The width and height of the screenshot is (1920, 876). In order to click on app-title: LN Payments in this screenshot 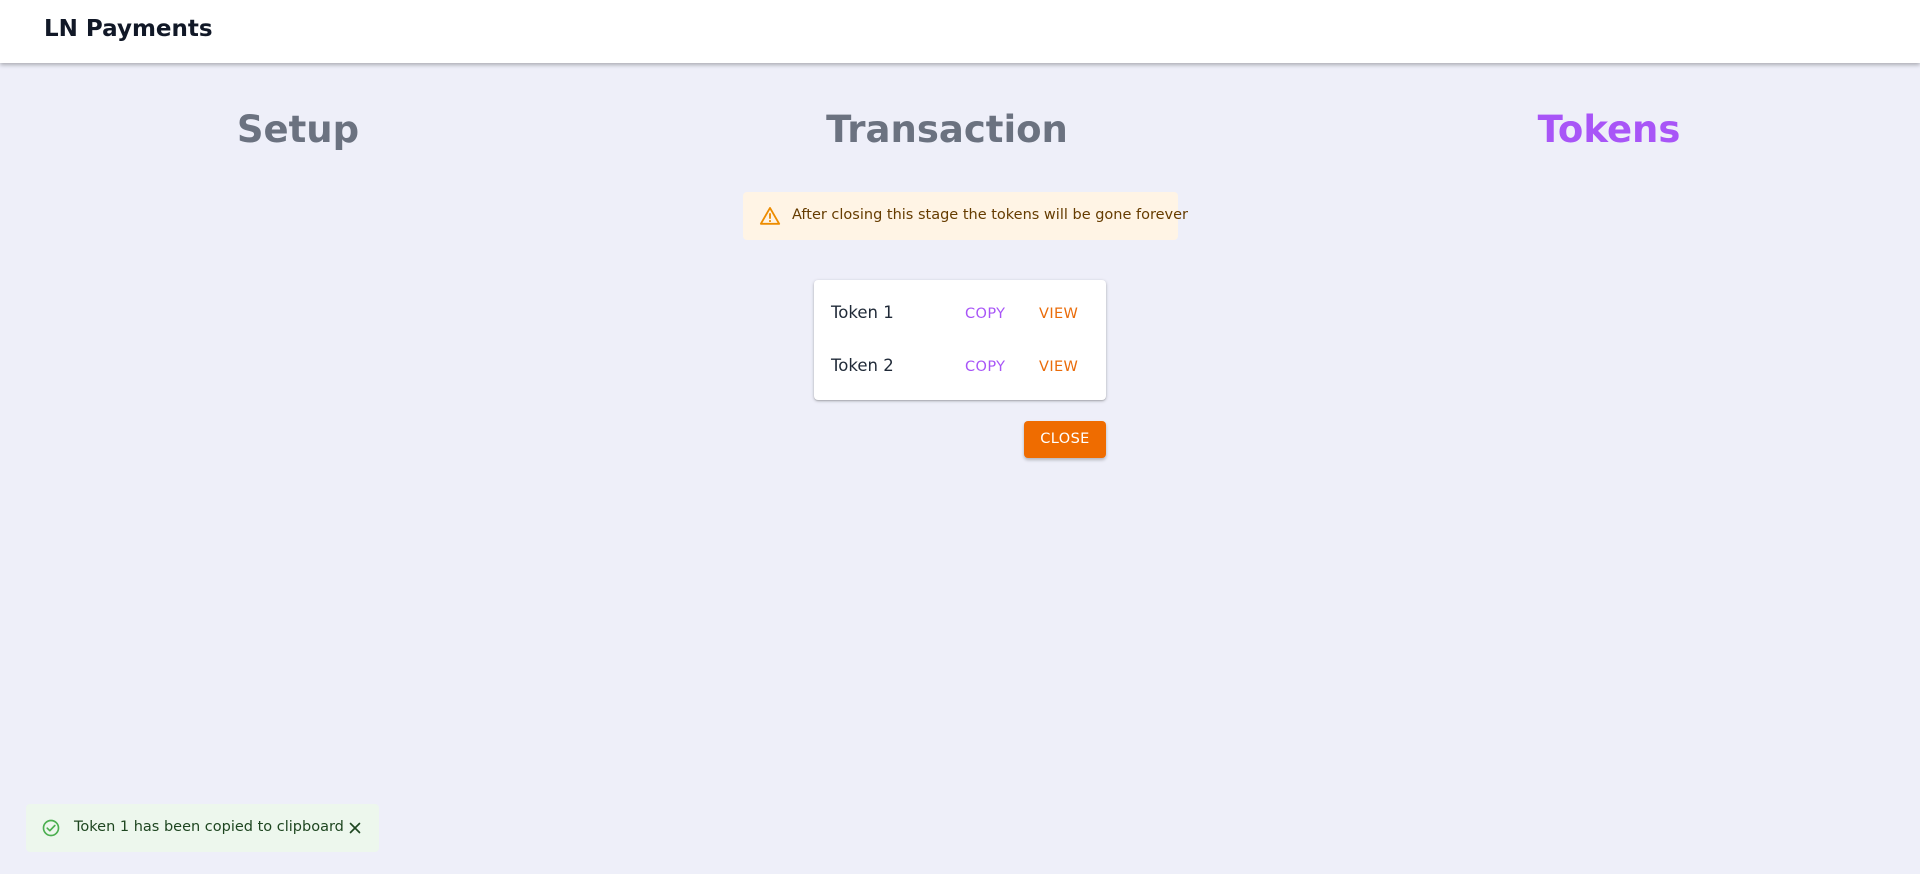, I will do `click(128, 29)`.